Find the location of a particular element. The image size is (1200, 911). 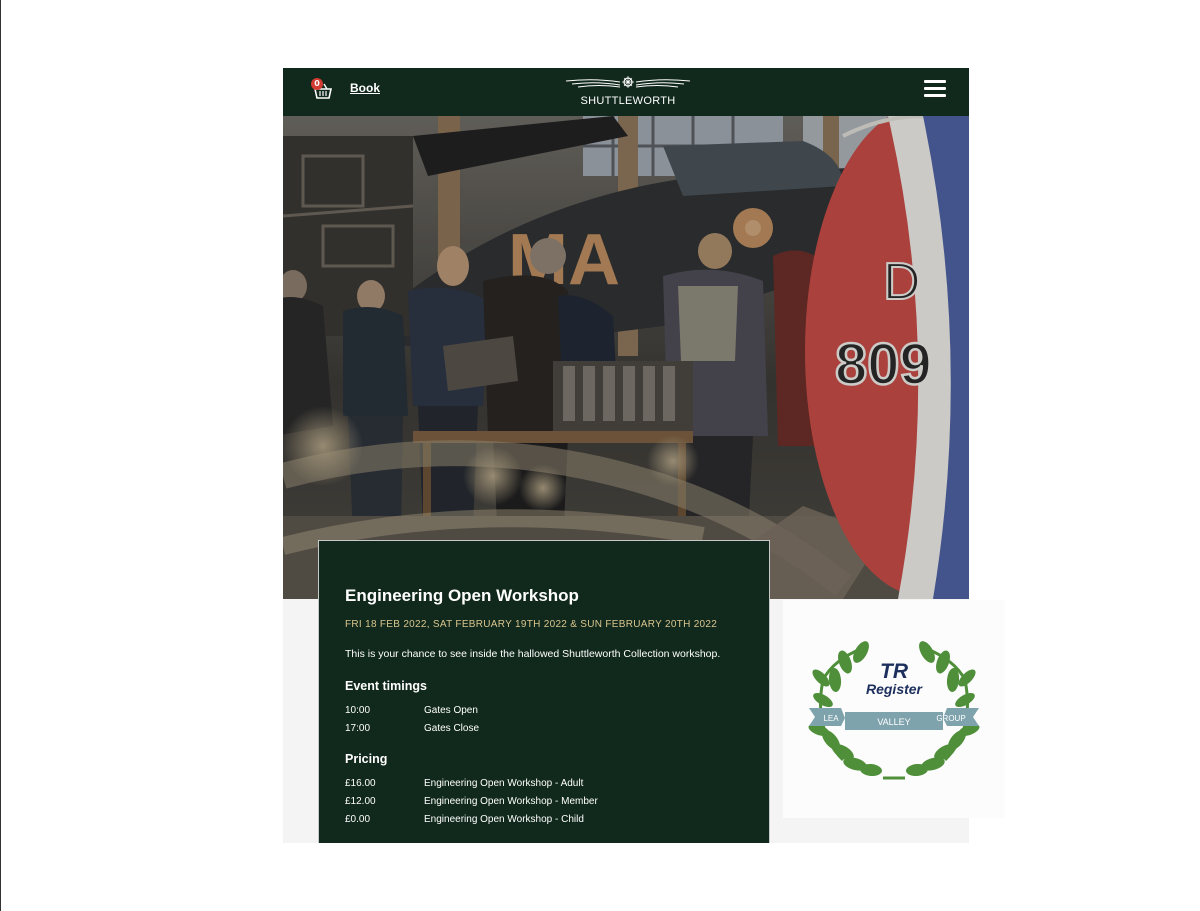

timing-time: 10:00 is located at coordinates (358, 710).